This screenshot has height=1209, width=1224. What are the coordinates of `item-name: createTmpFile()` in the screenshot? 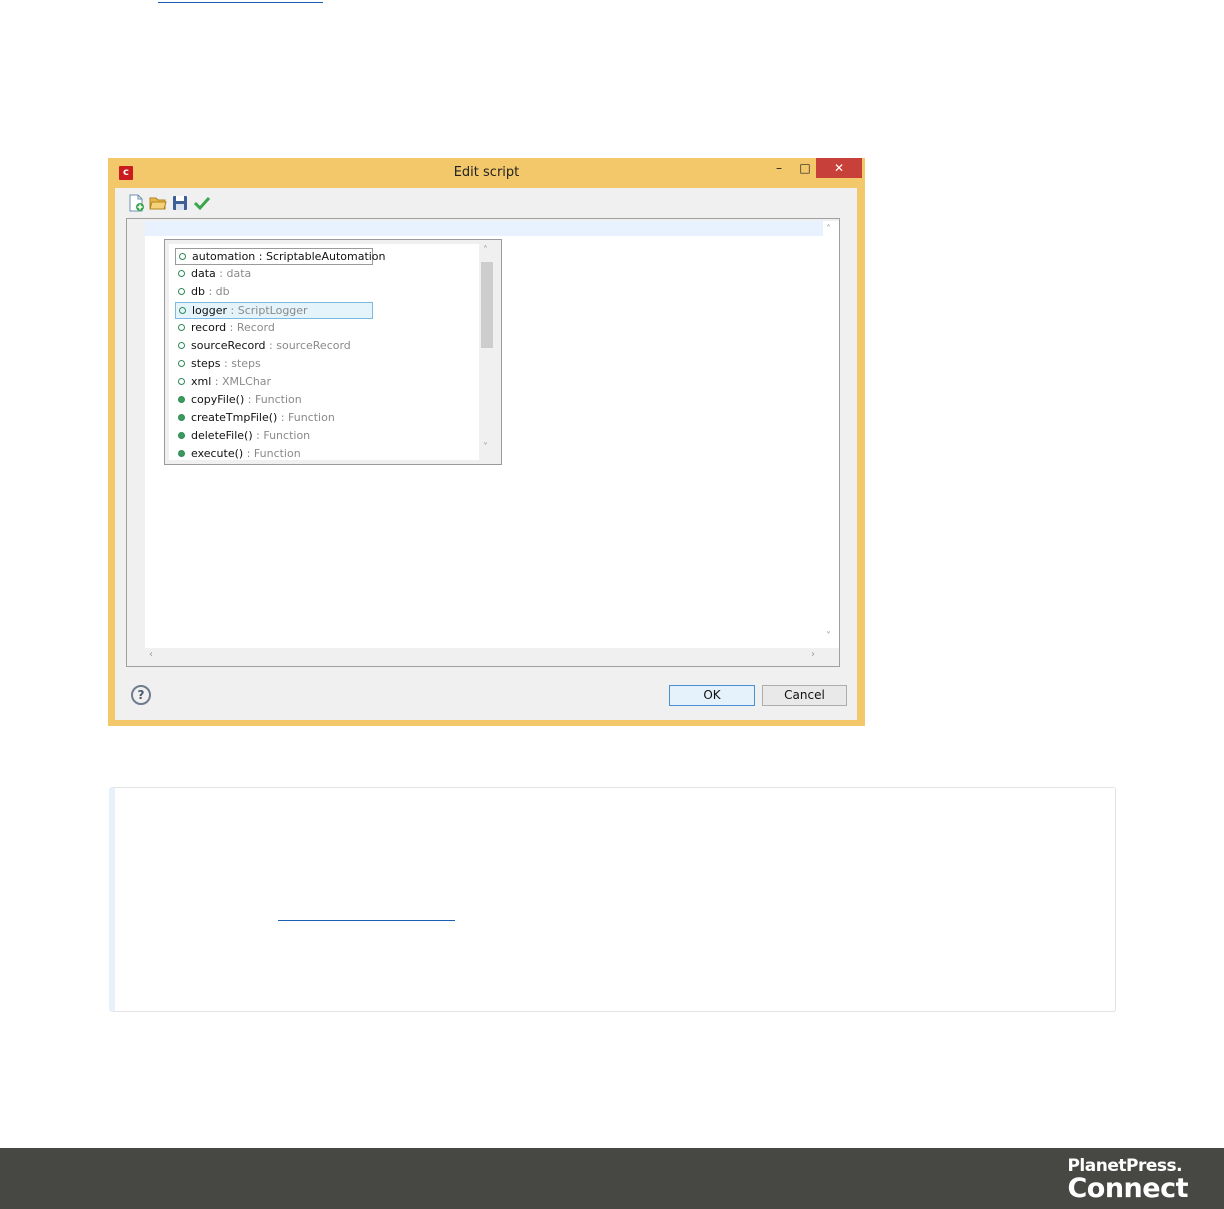 It's located at (234, 417).